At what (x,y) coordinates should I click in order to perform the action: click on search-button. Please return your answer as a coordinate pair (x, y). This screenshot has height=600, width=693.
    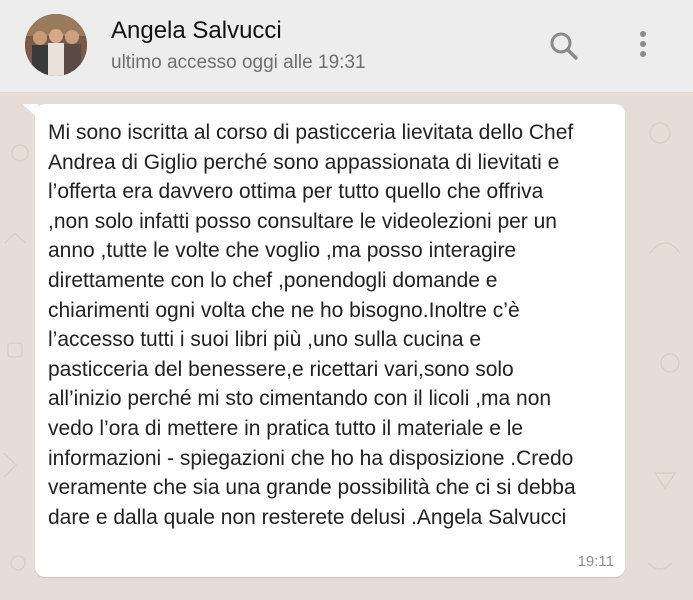
    Looking at the image, I should click on (564, 46).